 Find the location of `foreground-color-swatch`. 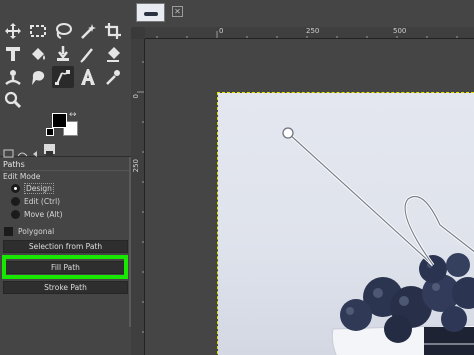

foreground-color-swatch is located at coordinates (59, 120).